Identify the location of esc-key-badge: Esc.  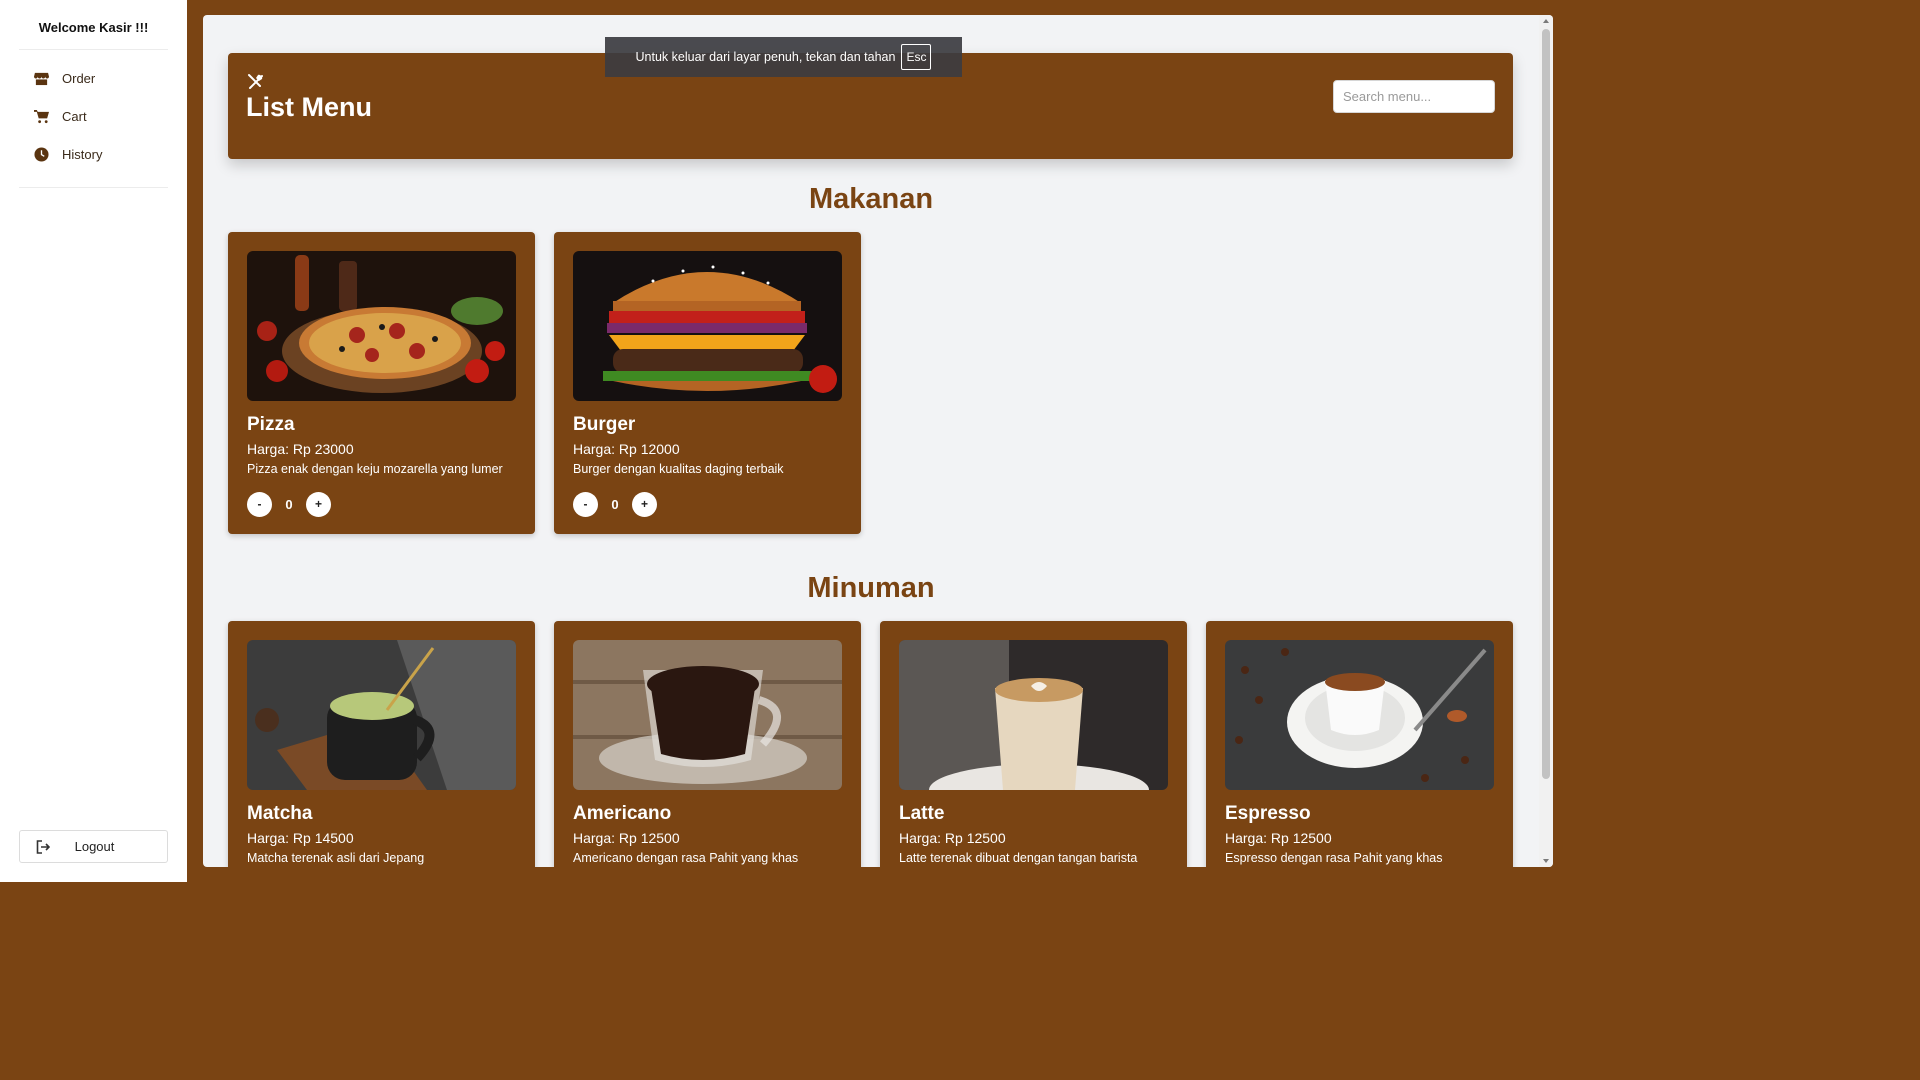
(916, 57).